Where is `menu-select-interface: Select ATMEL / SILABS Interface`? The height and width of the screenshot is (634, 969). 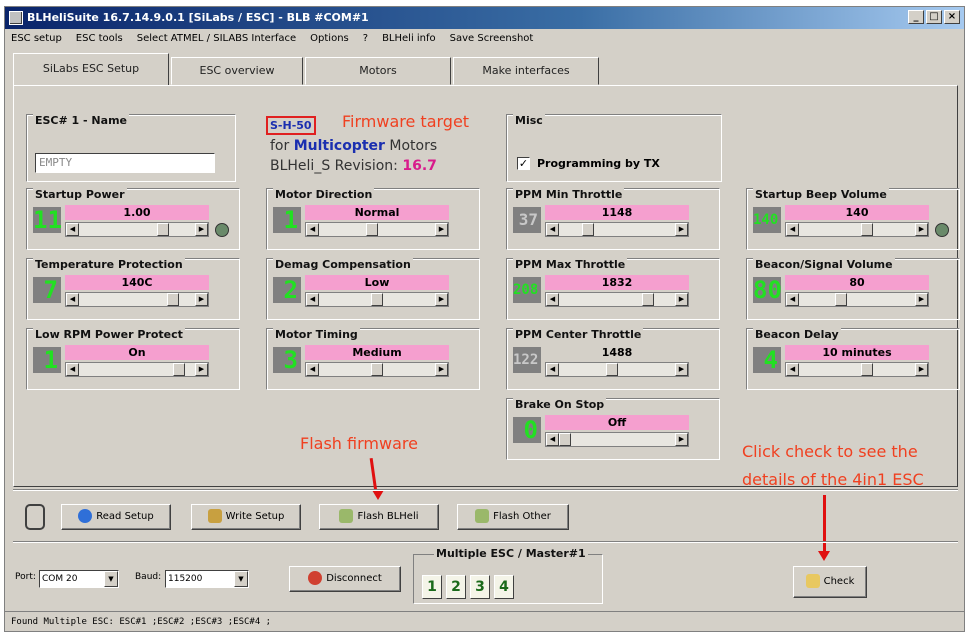 menu-select-interface: Select ATMEL / SILABS Interface is located at coordinates (216, 39).